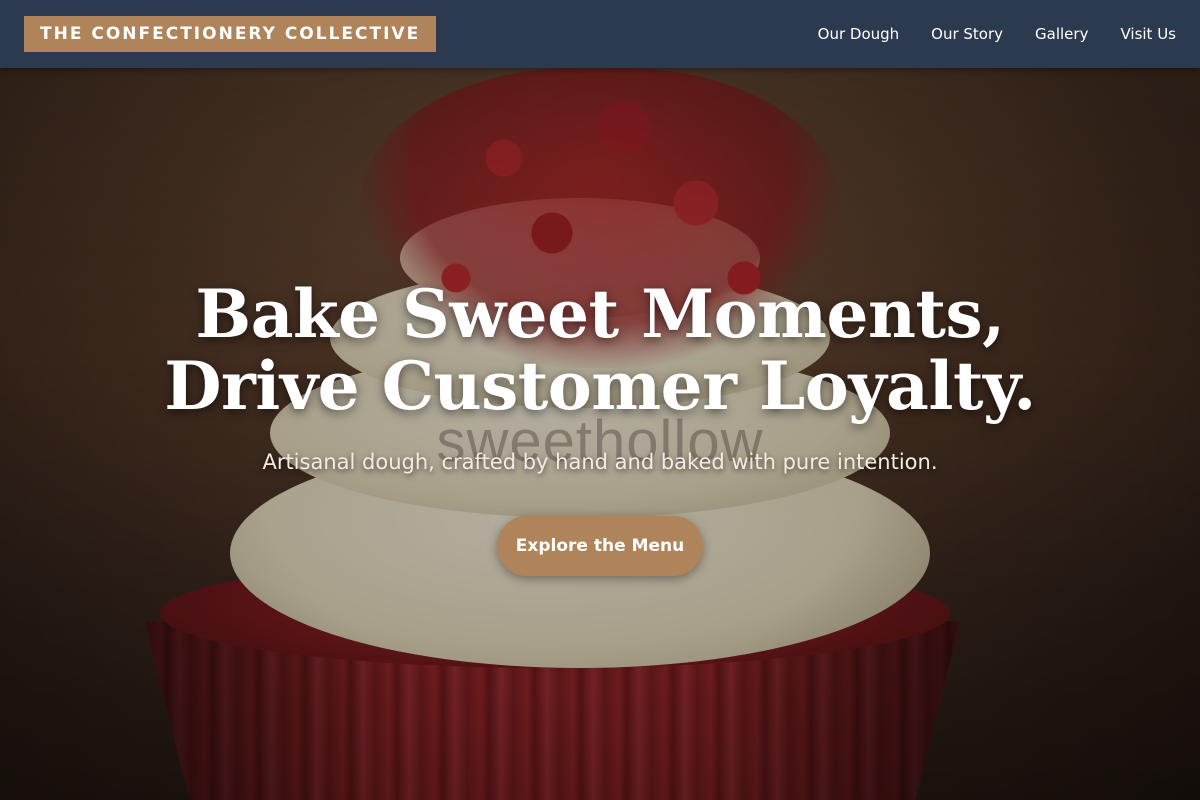 This screenshot has height=800, width=1200. What do you see at coordinates (967, 34) in the screenshot?
I see `nav-link-our-story: Our Story` at bounding box center [967, 34].